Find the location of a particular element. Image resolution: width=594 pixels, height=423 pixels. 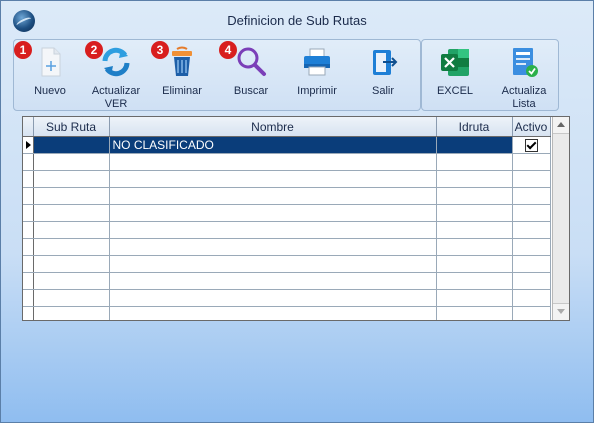

excel-button: EXCEL is located at coordinates (455, 71).